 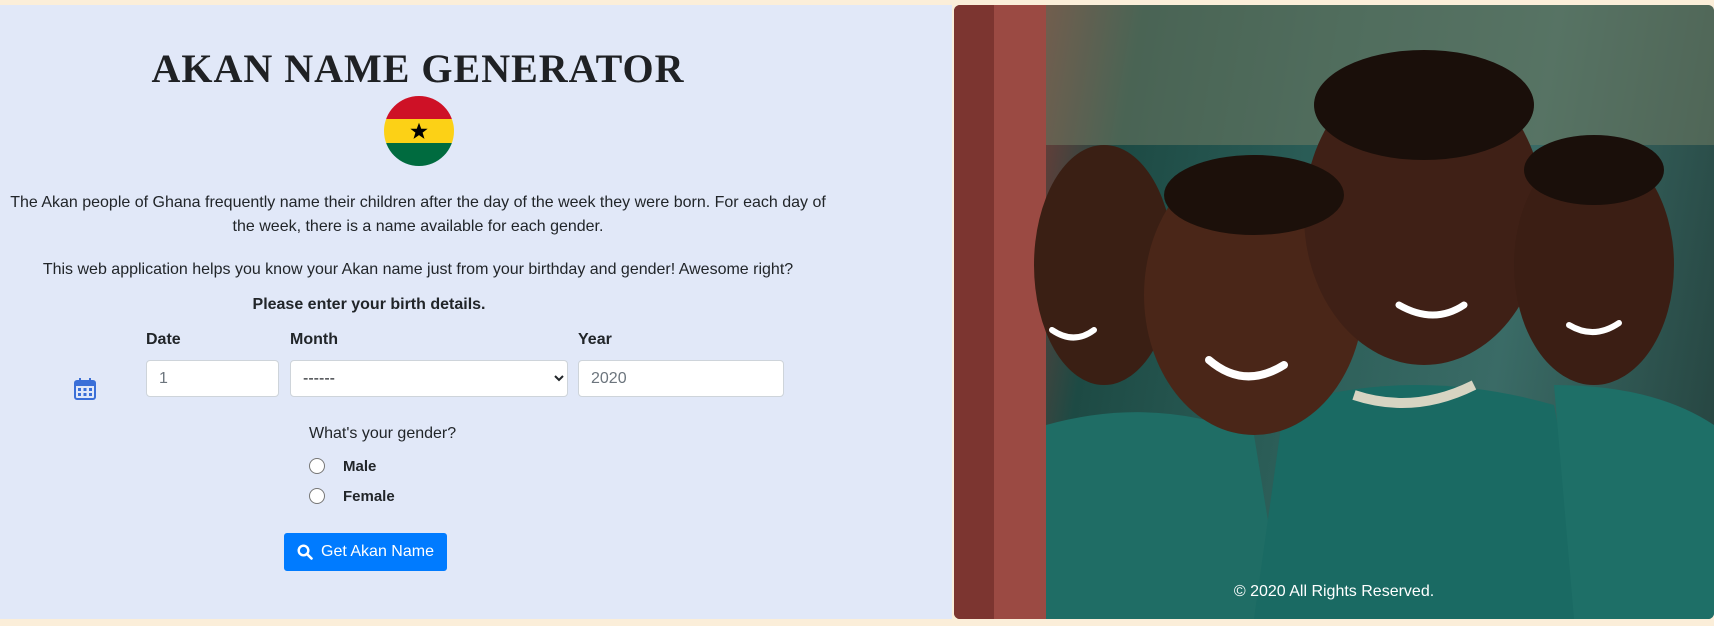 What do you see at coordinates (317, 496) in the screenshot?
I see `female-radio` at bounding box center [317, 496].